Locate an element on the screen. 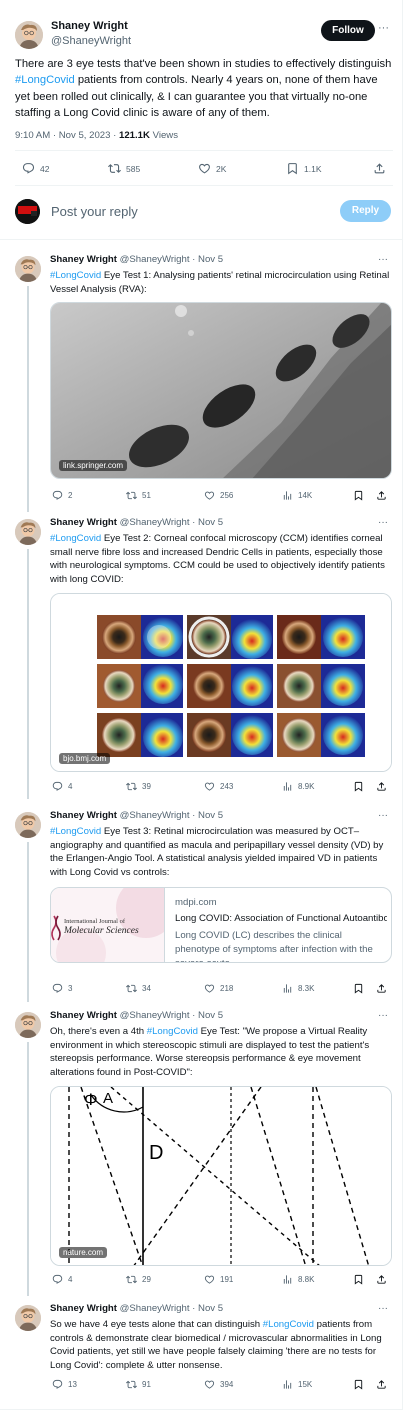  like-button: 243 is located at coordinates (218, 786).